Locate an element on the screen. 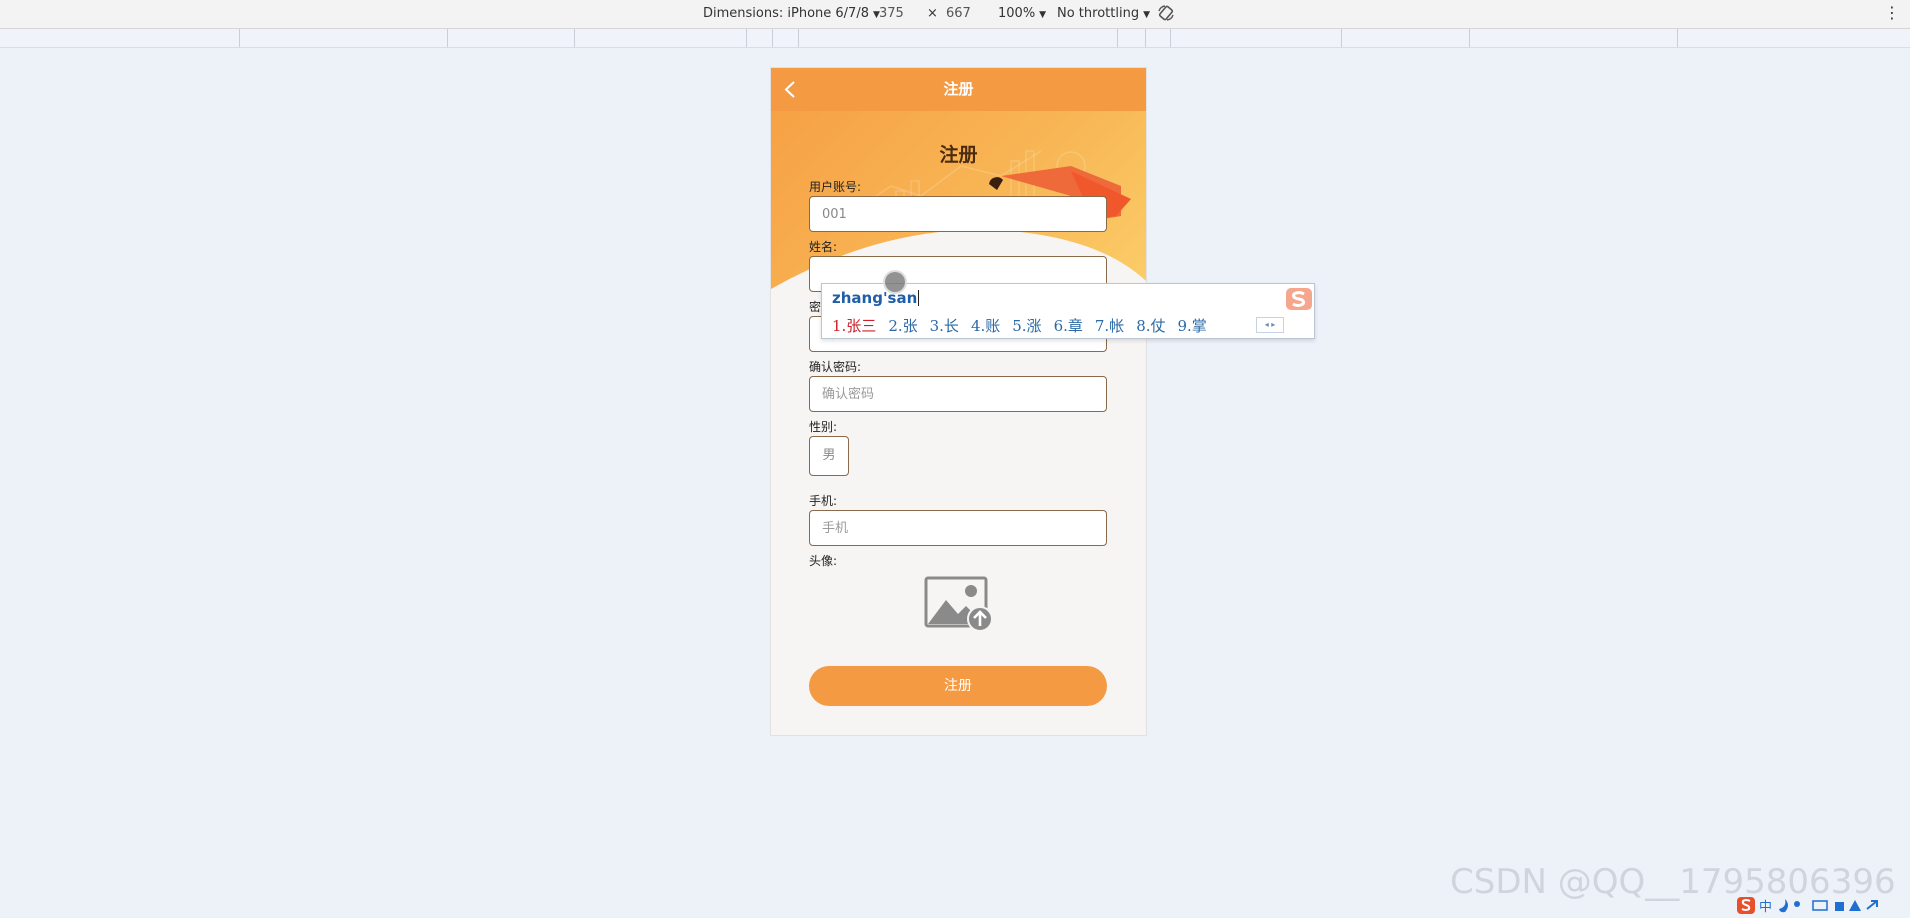  ime-candidate: 6.章 is located at coordinates (1068, 325).